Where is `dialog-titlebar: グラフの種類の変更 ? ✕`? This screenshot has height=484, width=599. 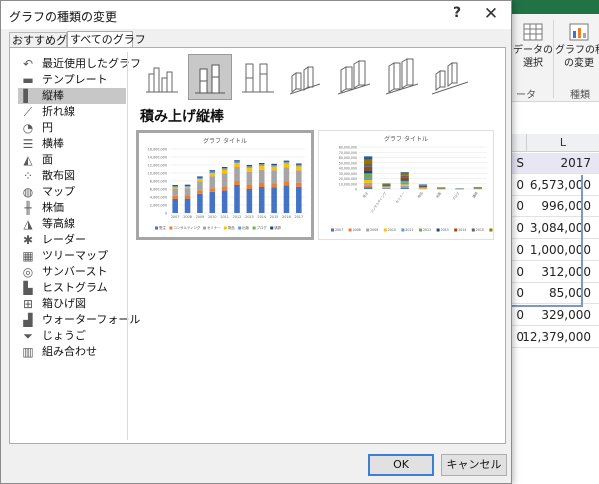
dialog-titlebar: グラフの種類の変更 ? ✕ is located at coordinates (256, 15).